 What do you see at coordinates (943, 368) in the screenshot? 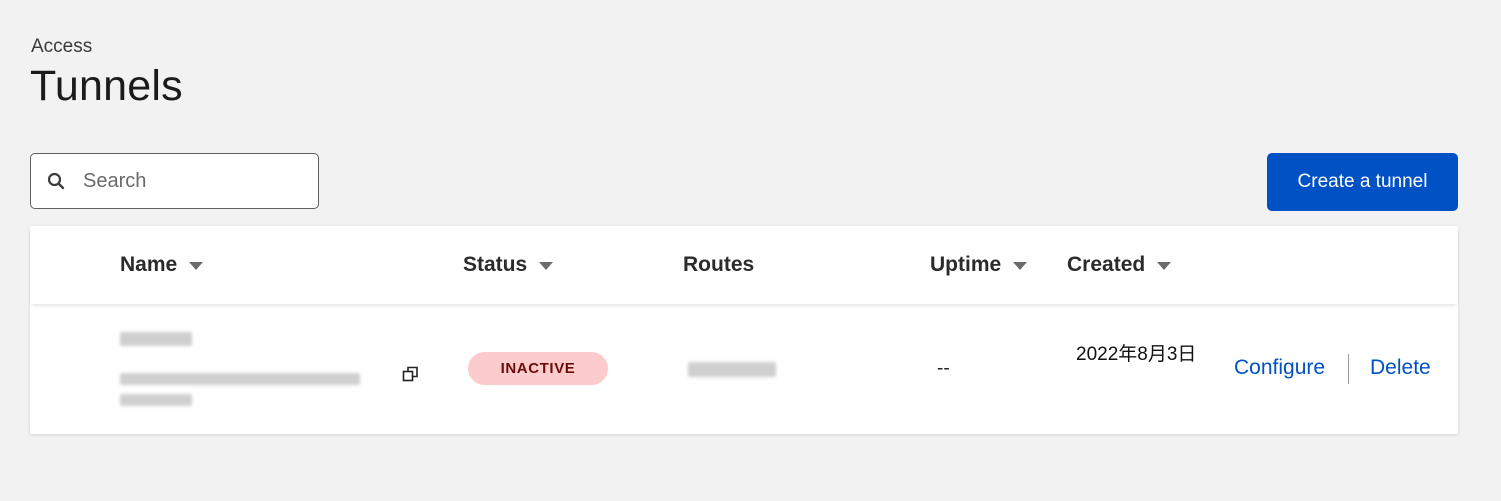
I see `uptime-value: --` at bounding box center [943, 368].